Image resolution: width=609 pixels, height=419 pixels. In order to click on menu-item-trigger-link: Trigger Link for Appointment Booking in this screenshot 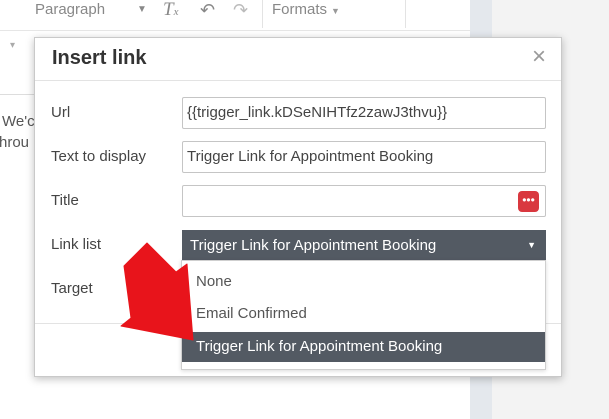, I will do `click(363, 347)`.